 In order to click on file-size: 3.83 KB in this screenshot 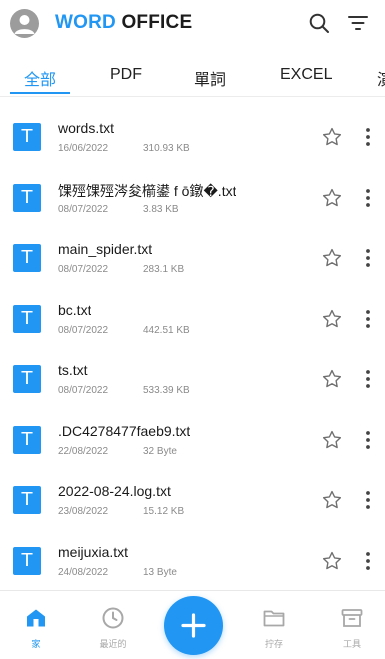, I will do `click(161, 209)`.